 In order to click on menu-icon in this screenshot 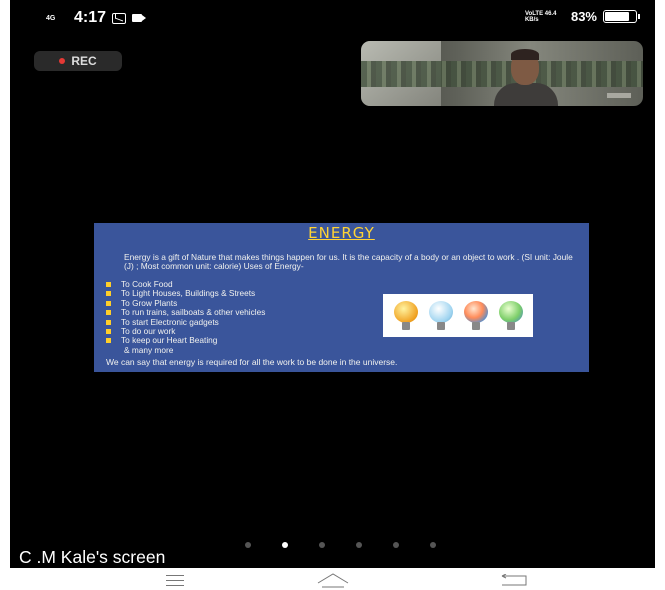, I will do `click(175, 582)`.